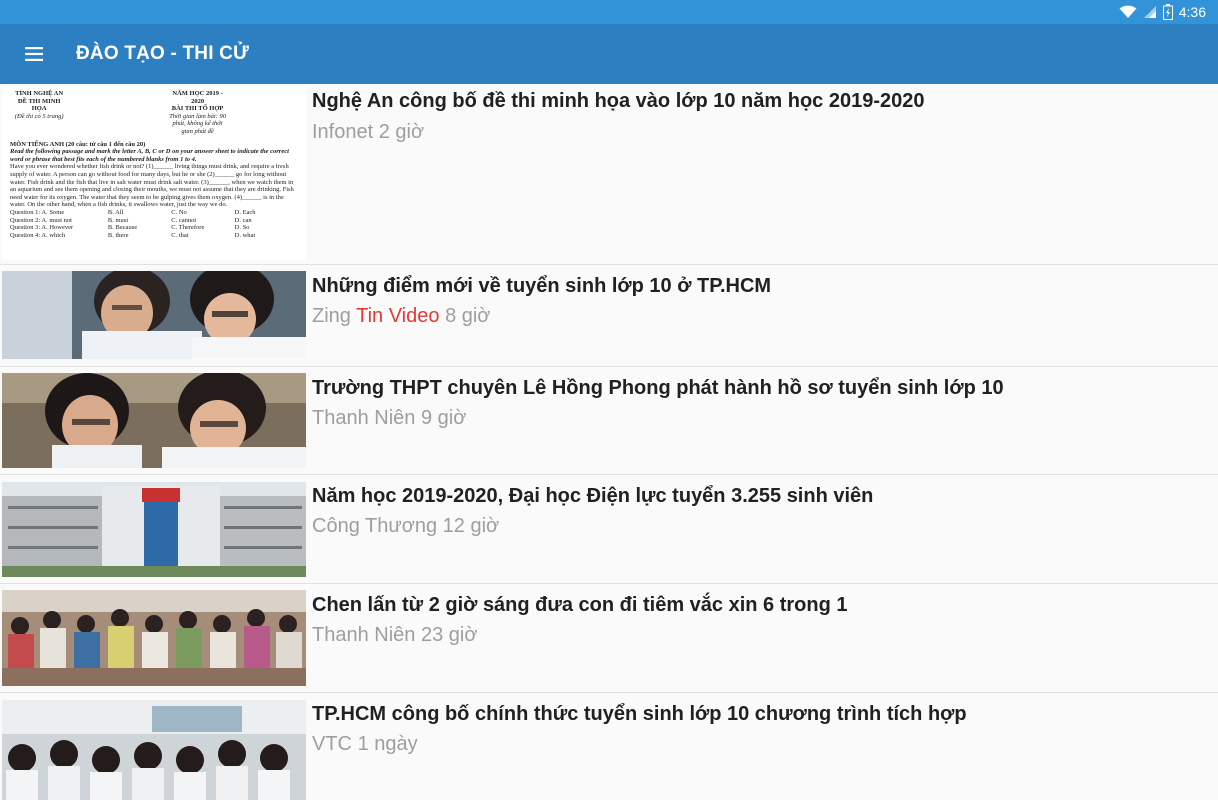  I want to click on cell-signal-icon, so click(1149, 12).